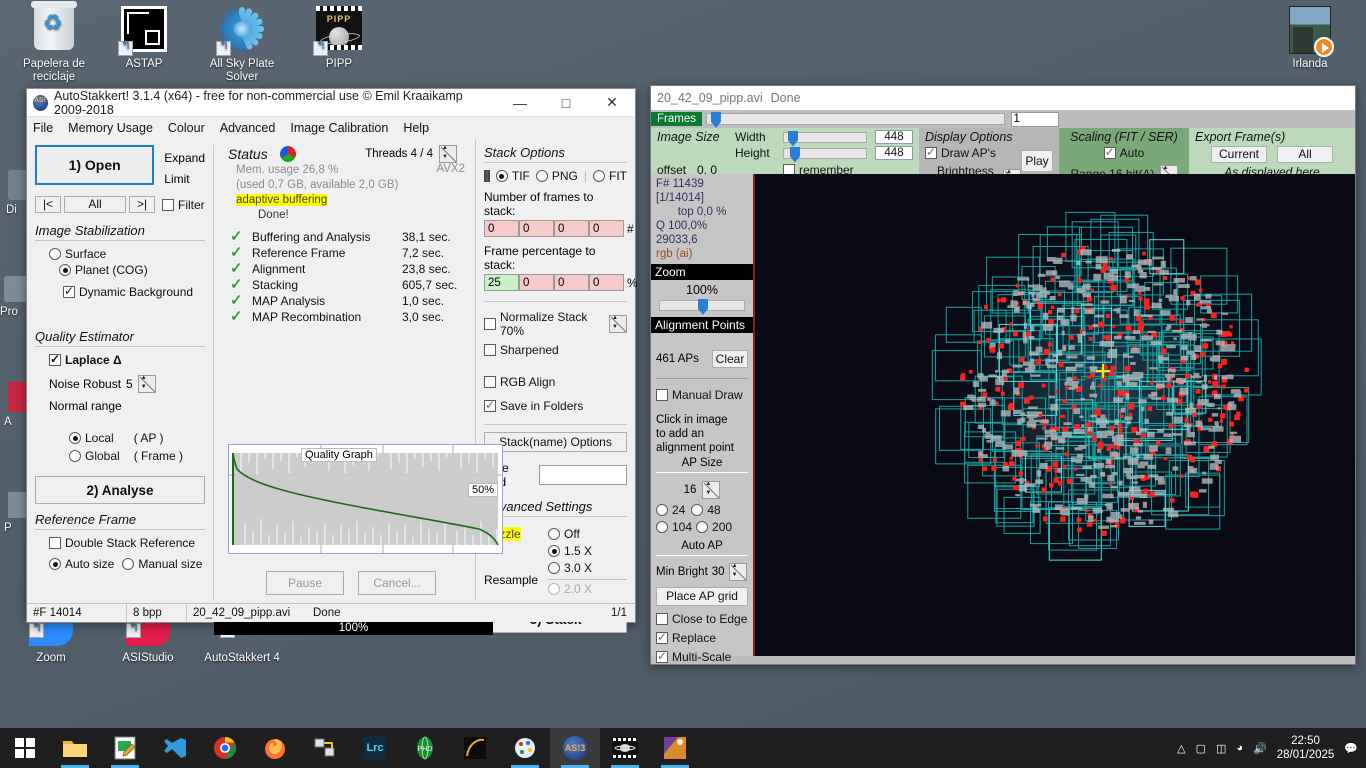  I want to click on notepad-app-button, so click(125, 748).